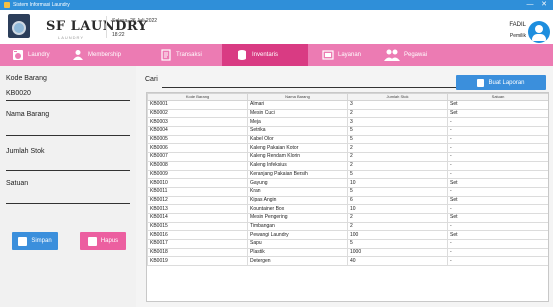 This screenshot has height=307, width=553. I want to click on table-row: KB0012 Kipas Angin 6 Set, so click(347, 200).